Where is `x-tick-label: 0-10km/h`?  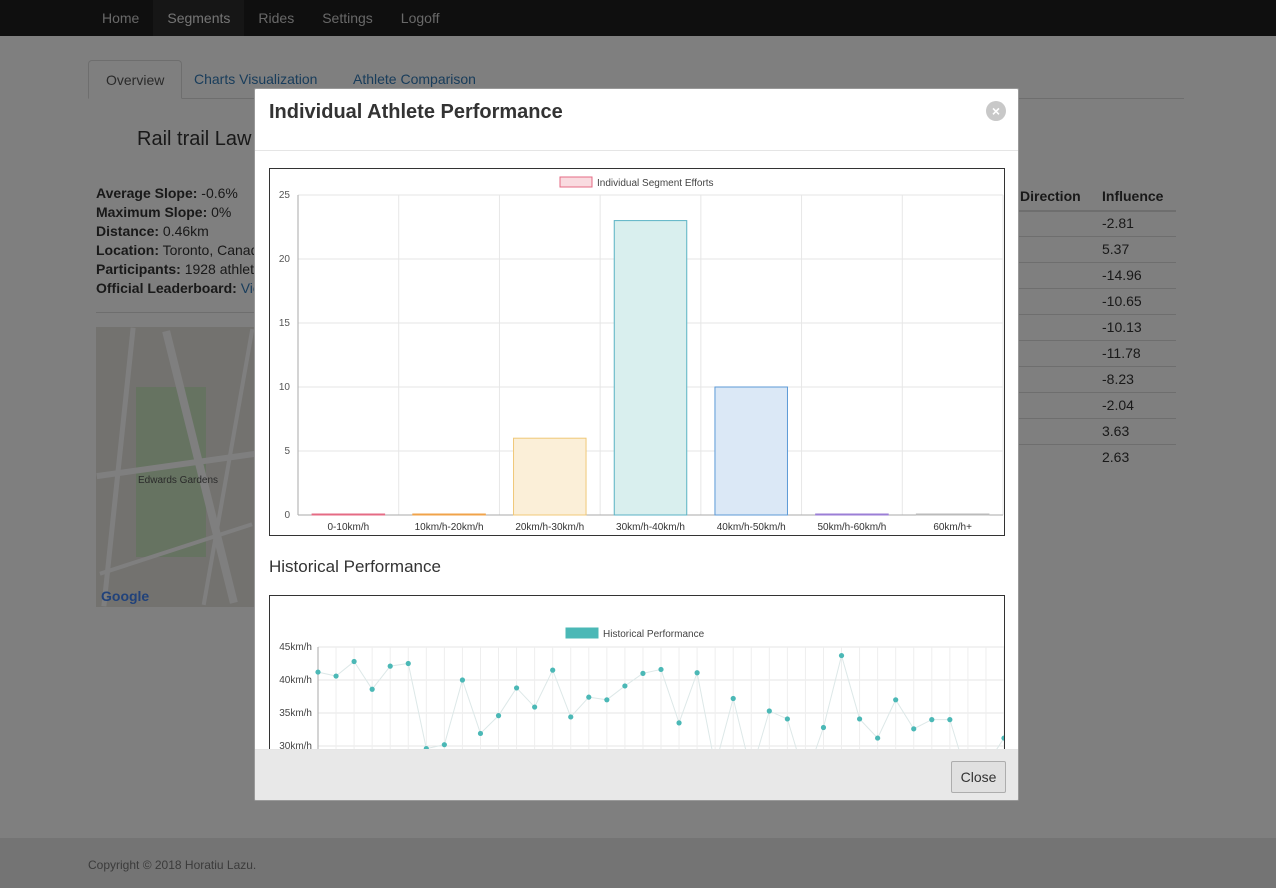
x-tick-label: 0-10km/h is located at coordinates (349, 527).